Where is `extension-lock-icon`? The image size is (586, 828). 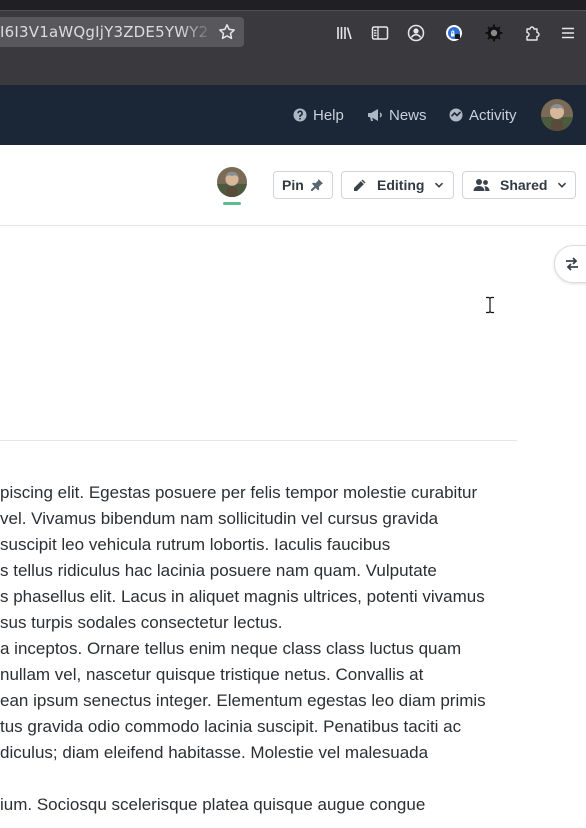 extension-lock-icon is located at coordinates (454, 33).